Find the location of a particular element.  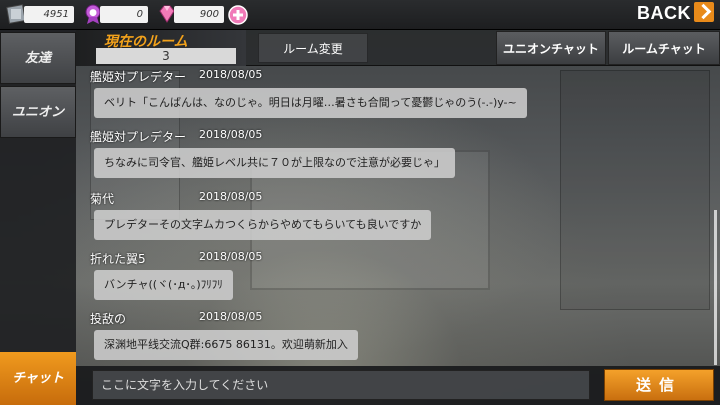

message-bubble: バンチャ((ヾ(･д･｡)ﾌﾘﾌﾘ is located at coordinates (163, 285).